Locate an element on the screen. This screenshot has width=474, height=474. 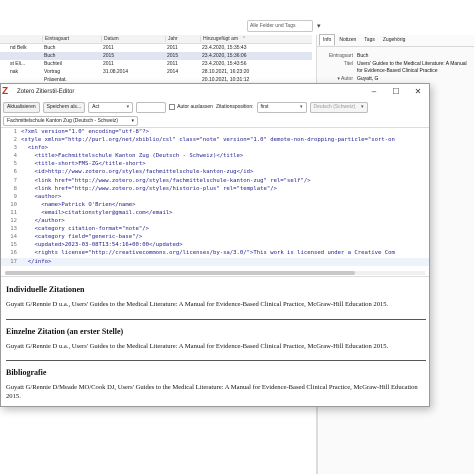
cell-date: 2011 is located at coordinates (108, 48).